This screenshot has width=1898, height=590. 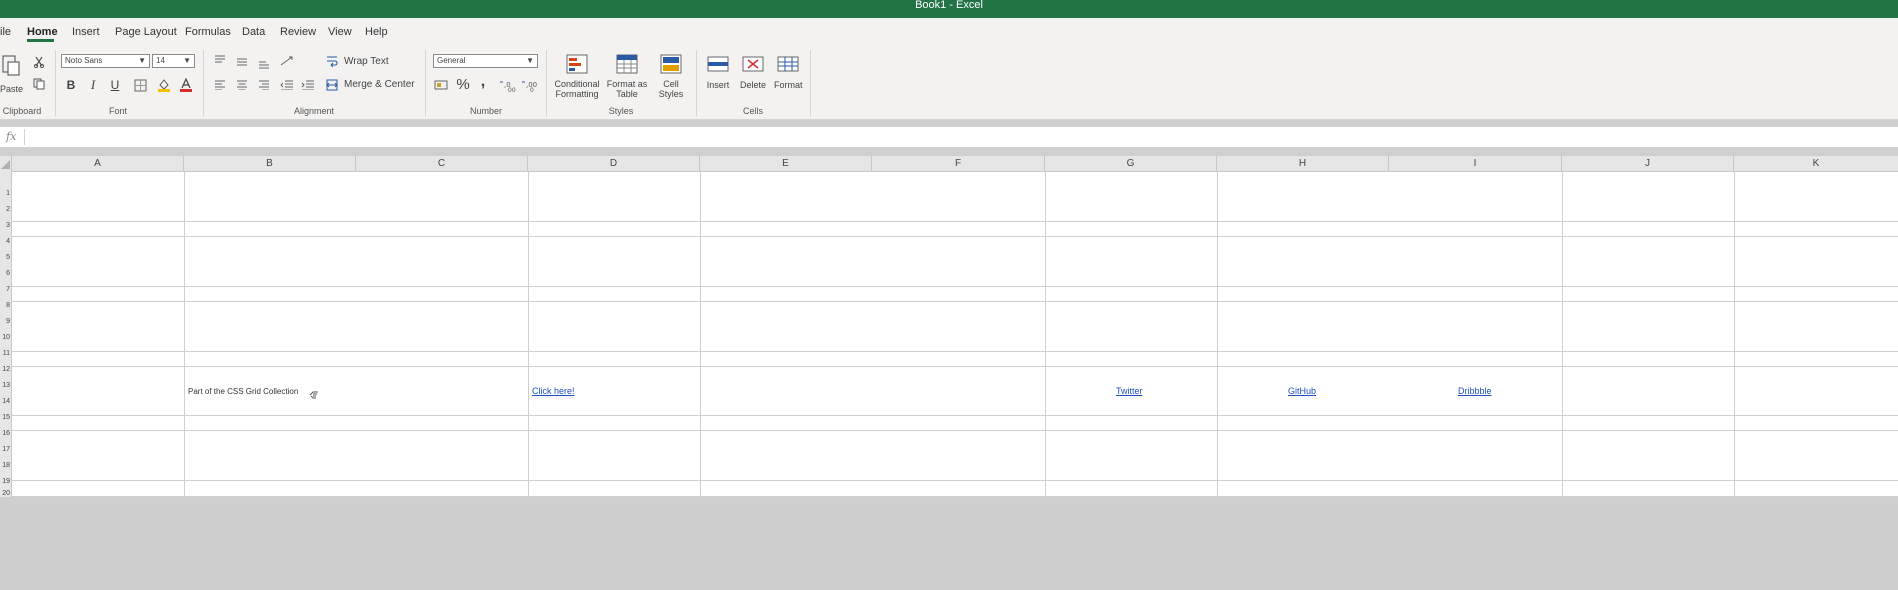 I want to click on delete-cells-button: Delete, so click(x=753, y=85).